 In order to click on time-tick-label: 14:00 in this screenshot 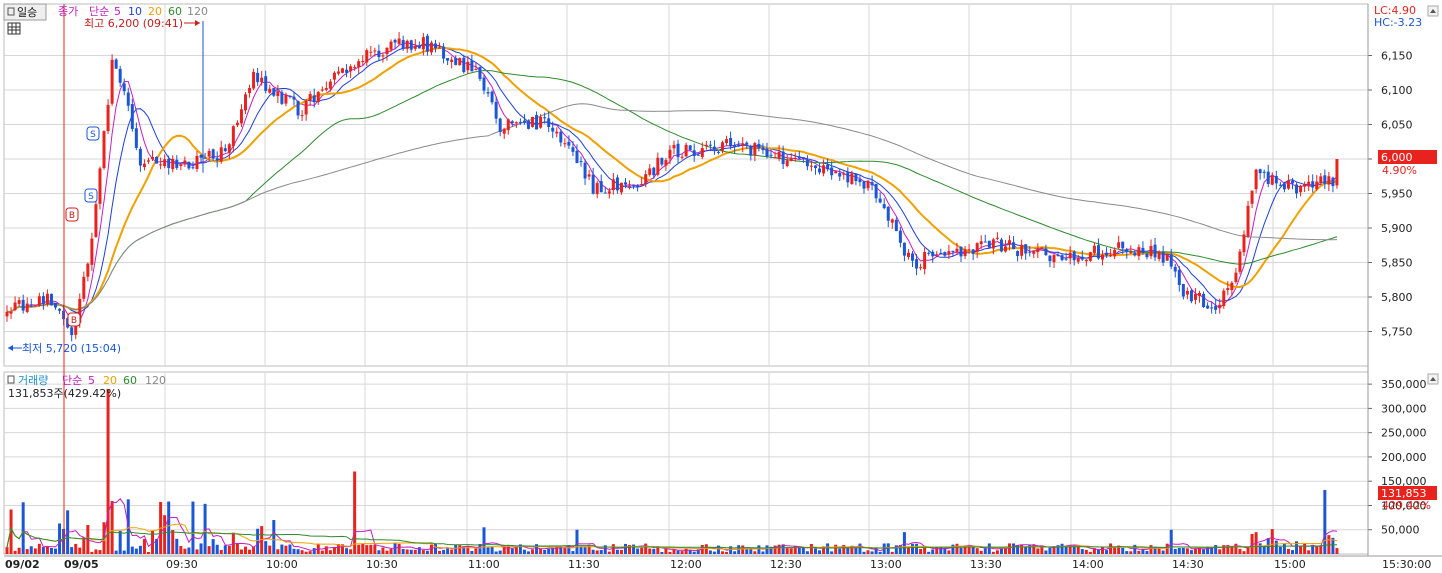, I will do `click(1088, 564)`.